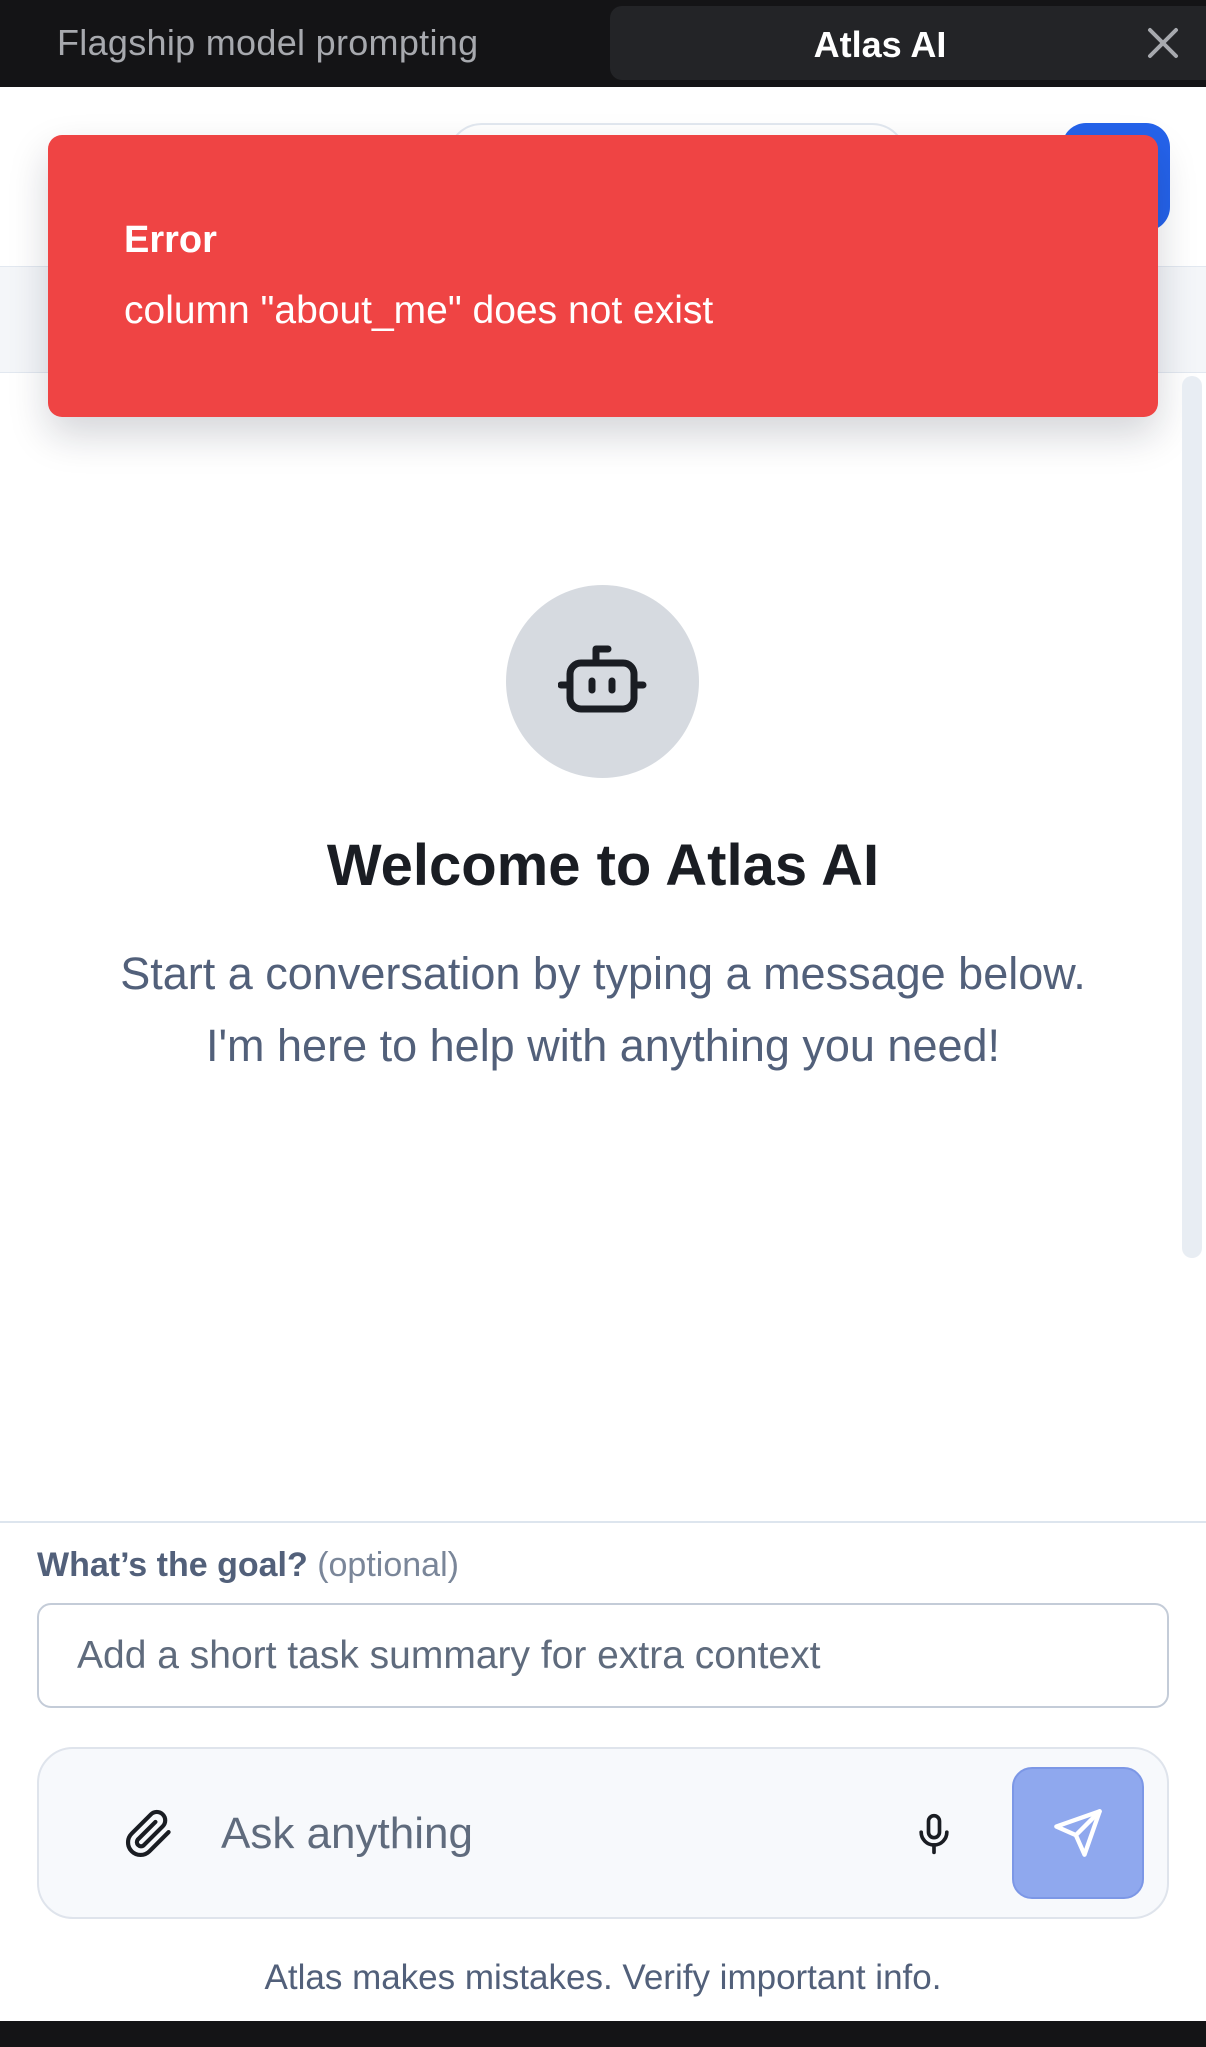  I want to click on microphone-icon, so click(934, 1834).